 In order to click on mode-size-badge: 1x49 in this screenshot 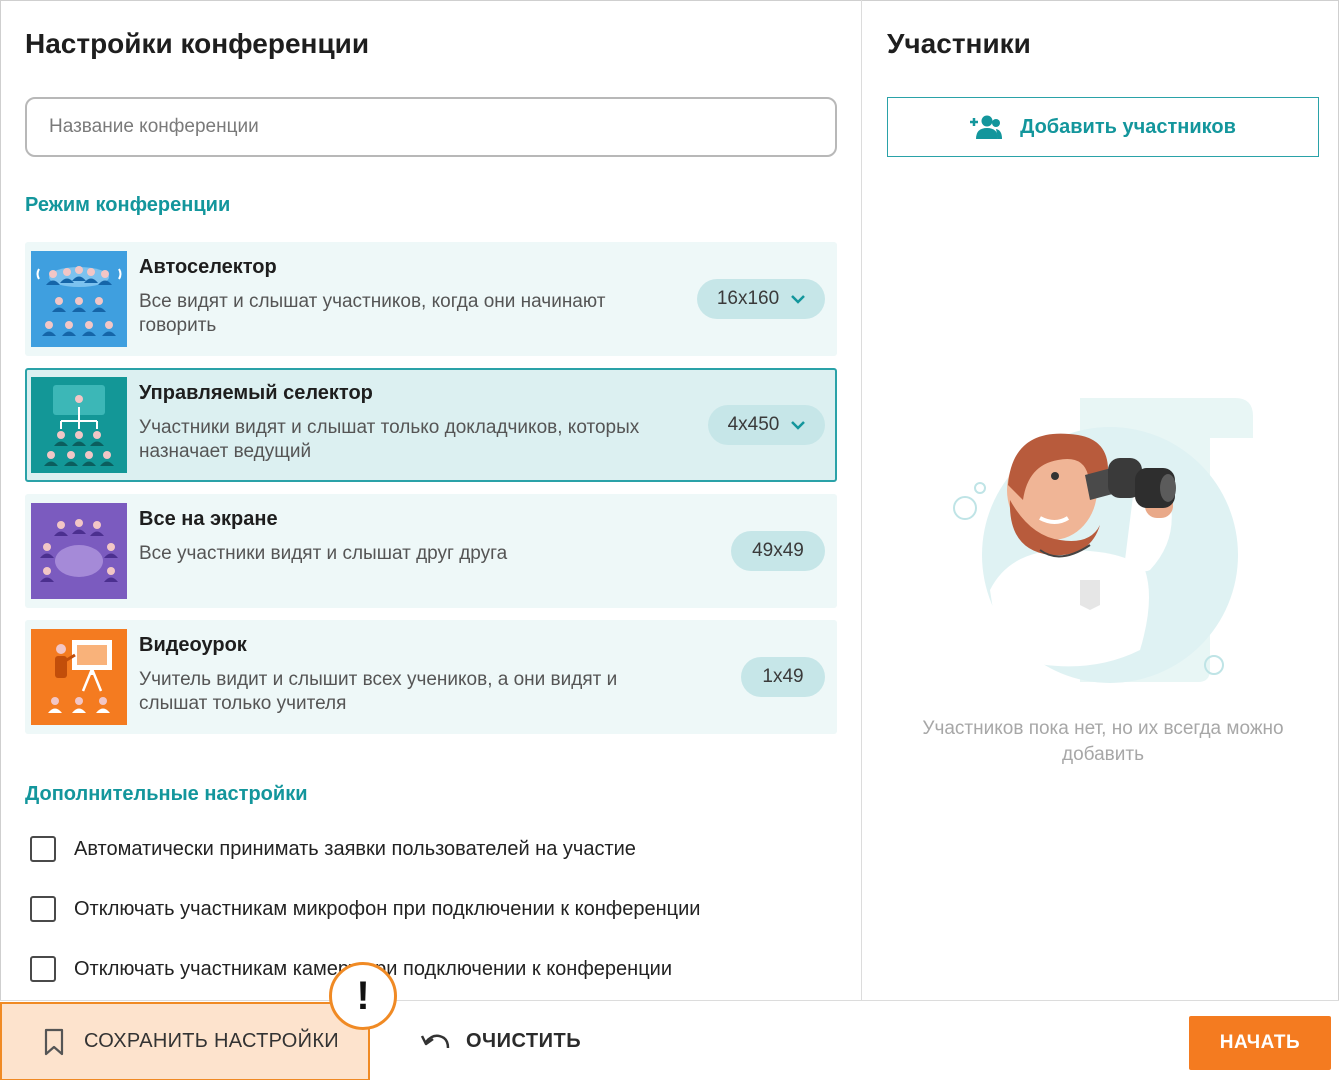, I will do `click(783, 677)`.